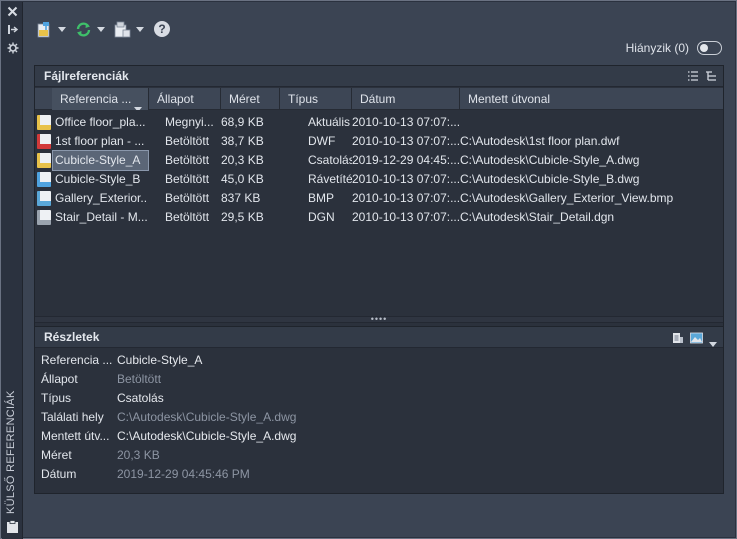 This screenshot has height=539, width=737. I want to click on missing-filter: Hiányzik (0), so click(674, 48).